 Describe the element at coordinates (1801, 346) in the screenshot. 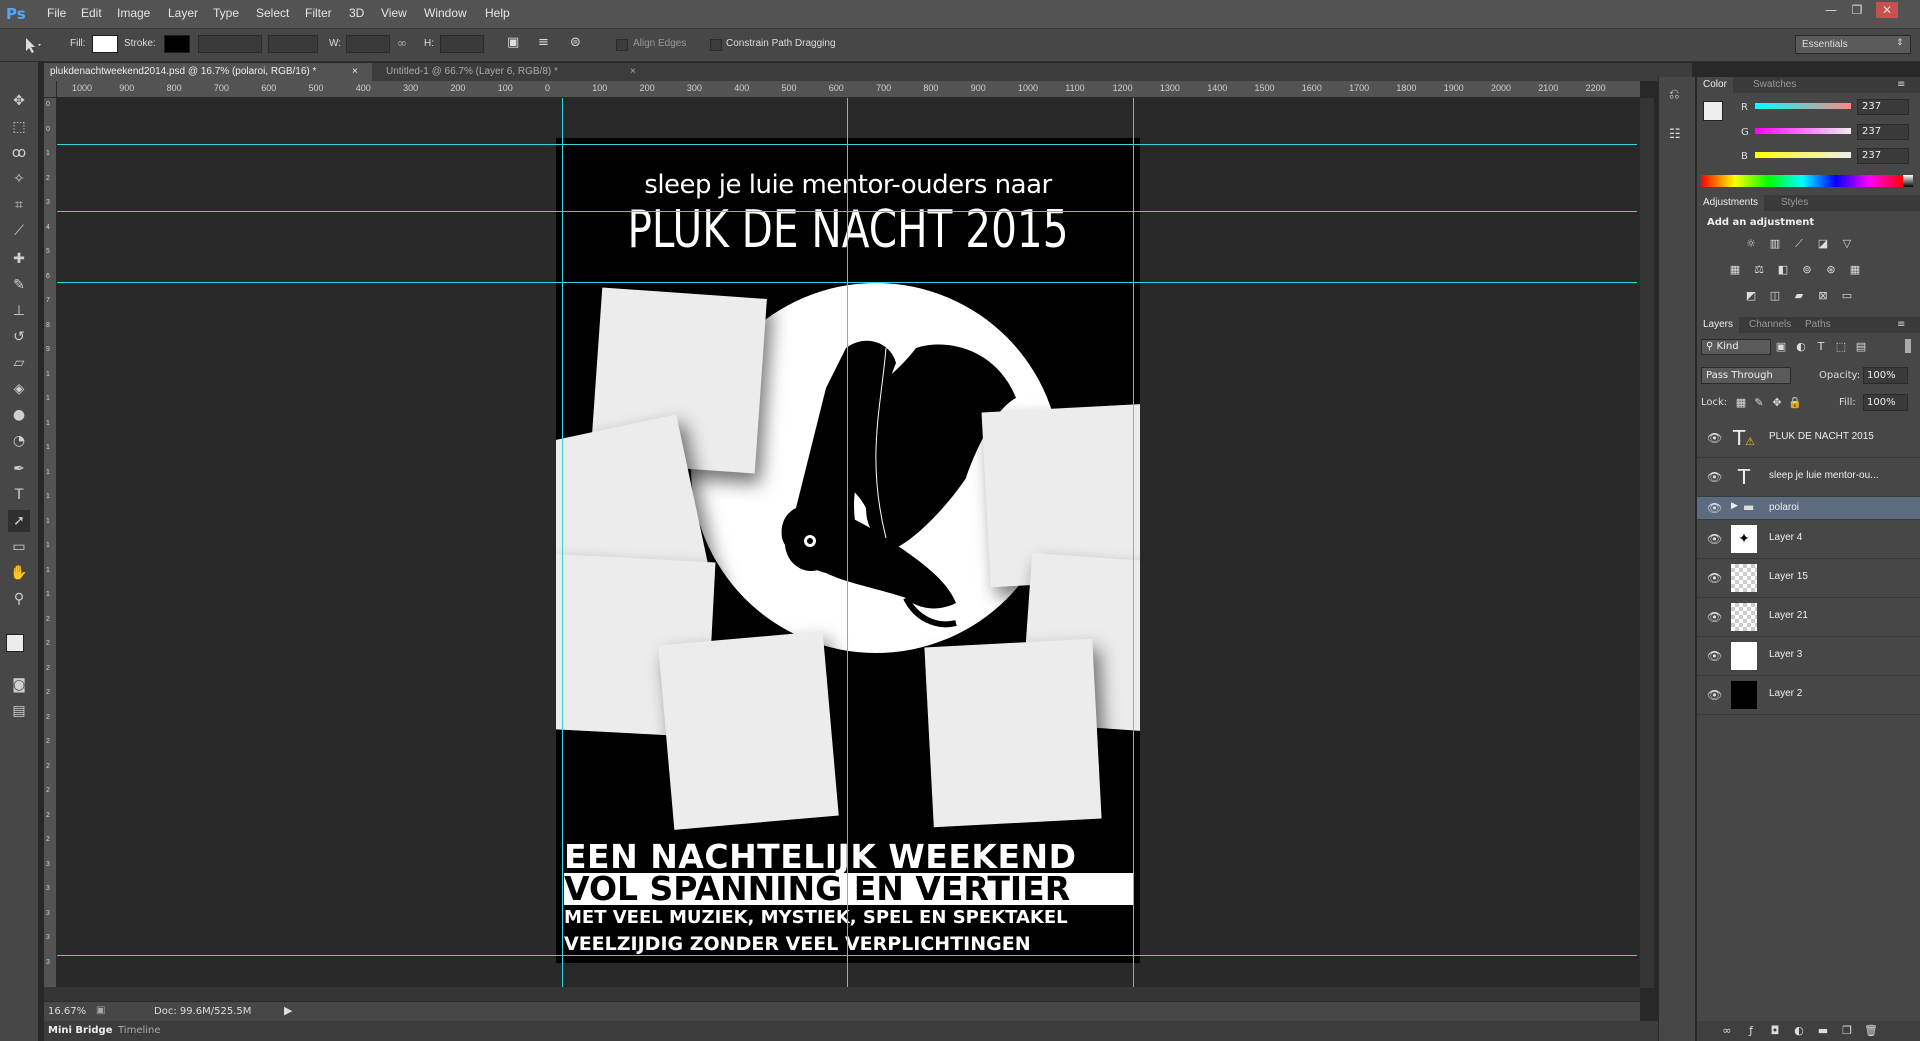

I see `filter-adjustment-icon: ◐` at that location.